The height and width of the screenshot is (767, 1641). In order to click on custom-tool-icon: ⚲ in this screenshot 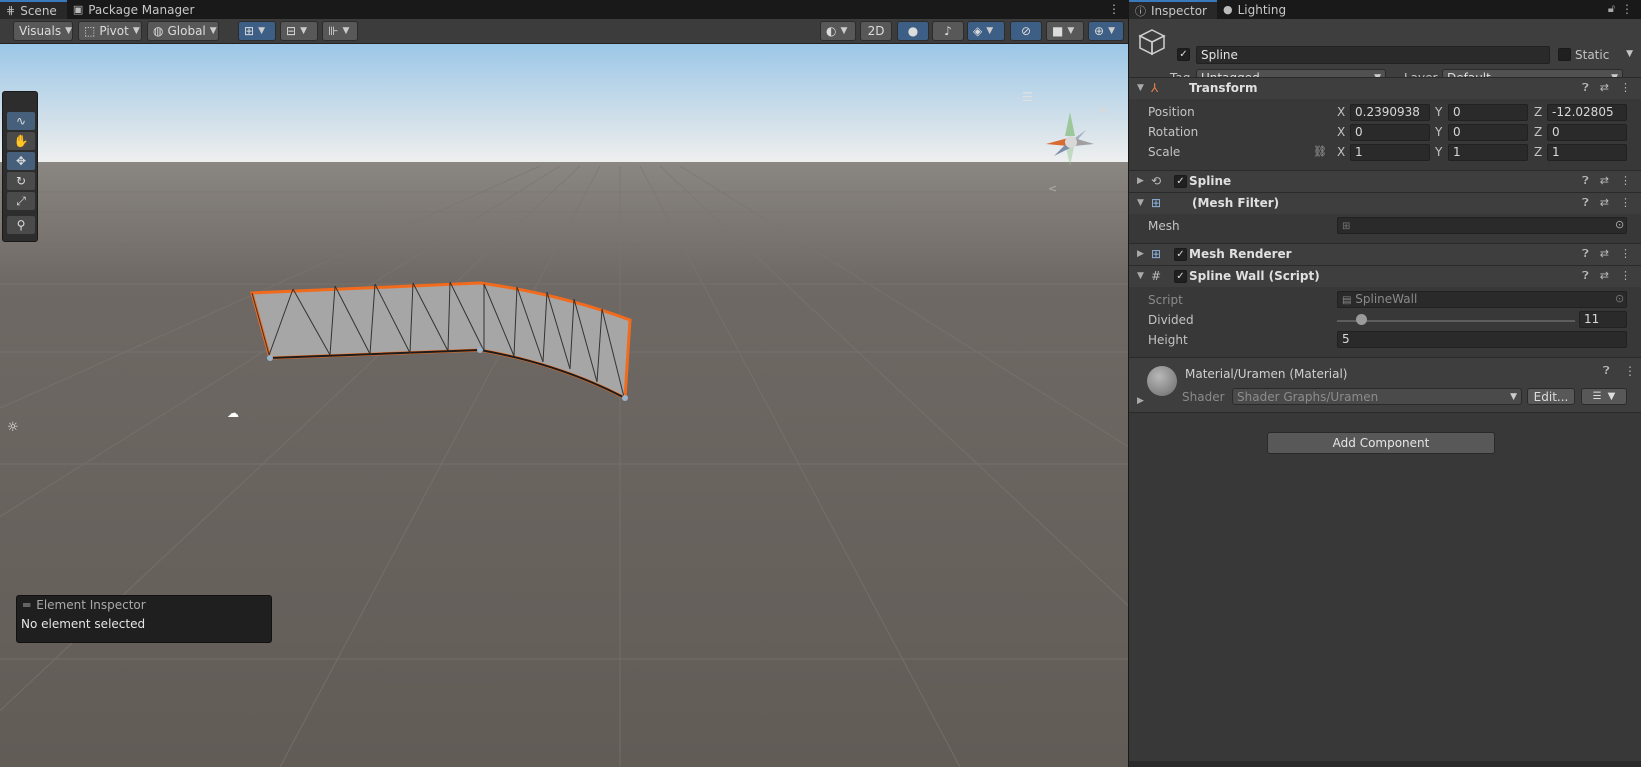, I will do `click(21, 225)`.